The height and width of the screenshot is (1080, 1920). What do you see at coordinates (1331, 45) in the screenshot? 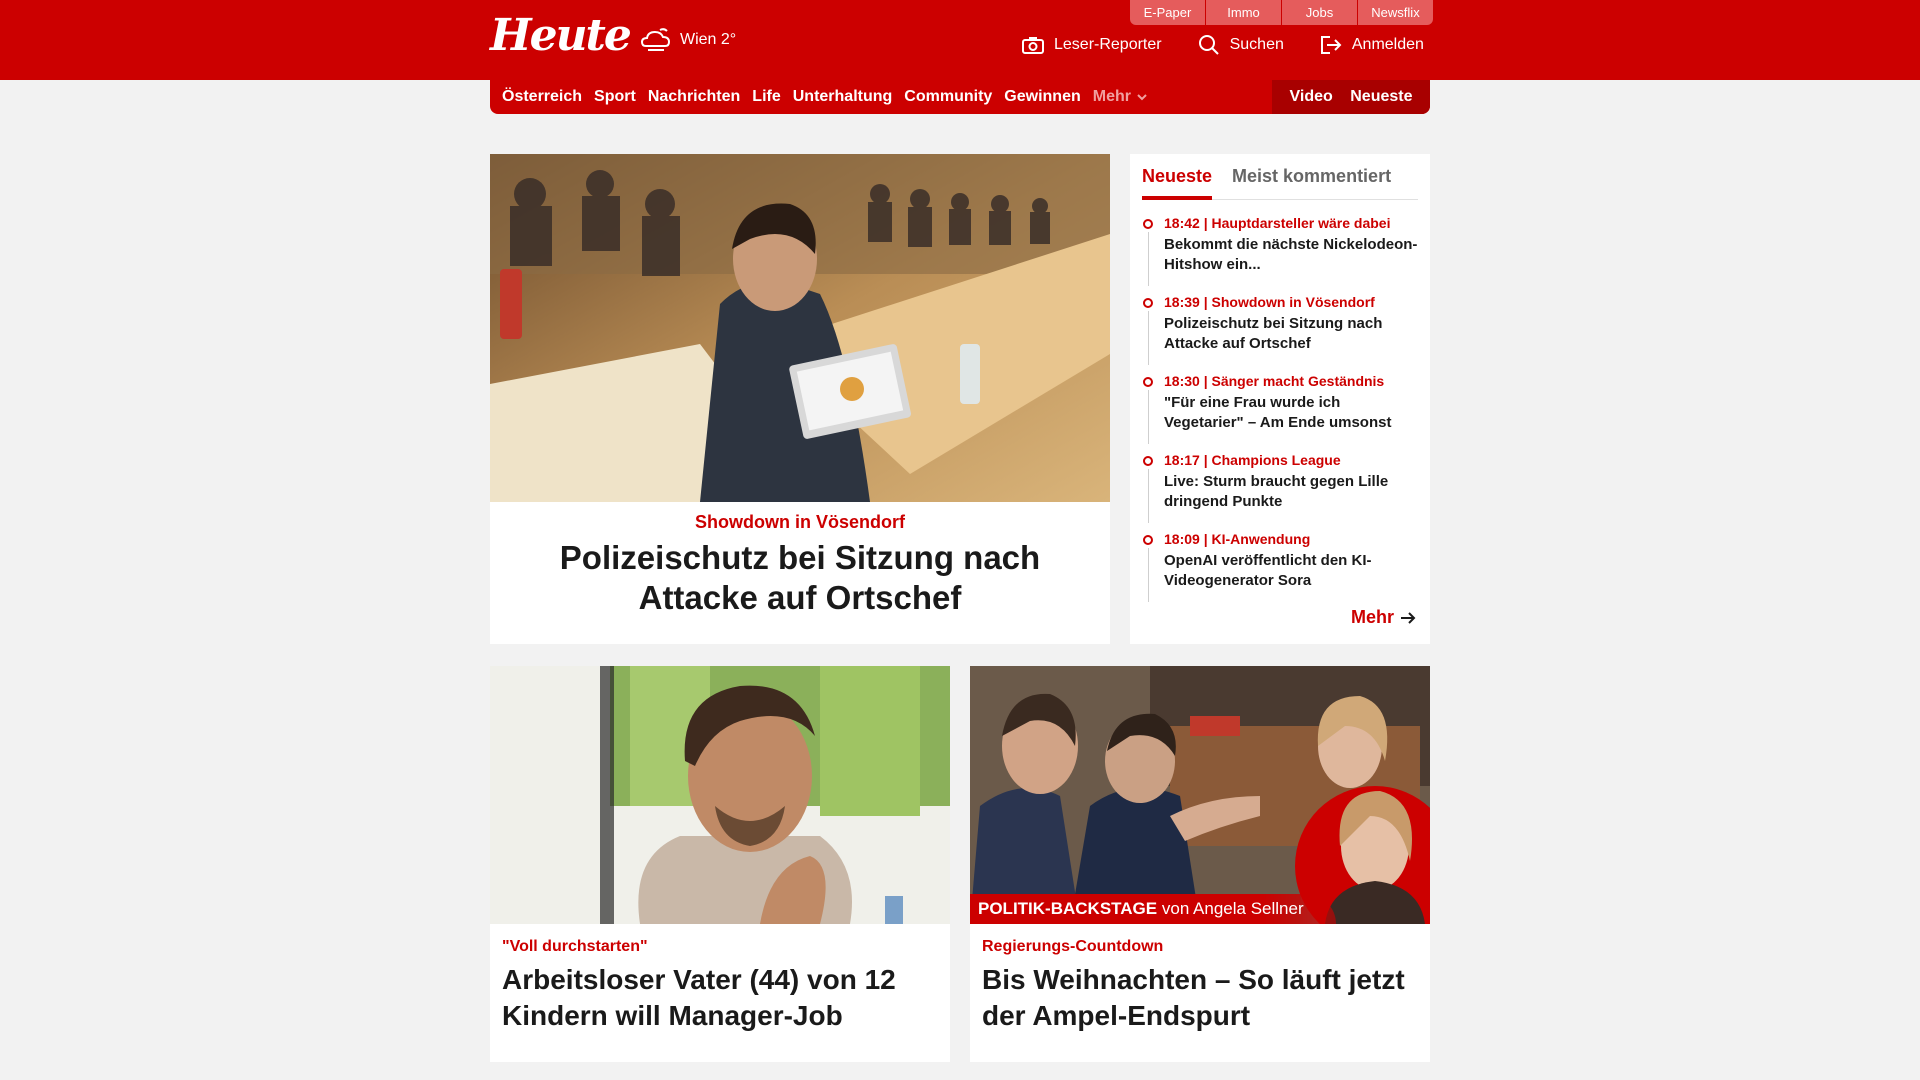
I see `login-icon` at bounding box center [1331, 45].